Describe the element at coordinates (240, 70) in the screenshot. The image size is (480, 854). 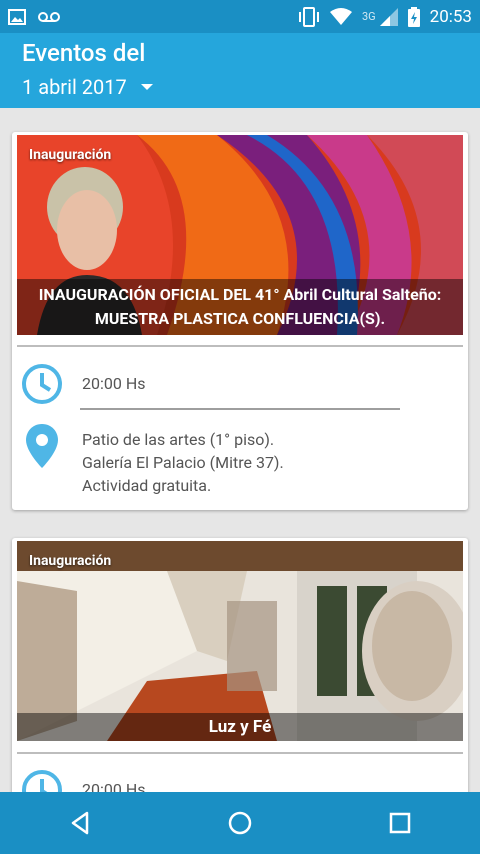
I see `app-bar: Eventos del 1 abril 2017` at that location.